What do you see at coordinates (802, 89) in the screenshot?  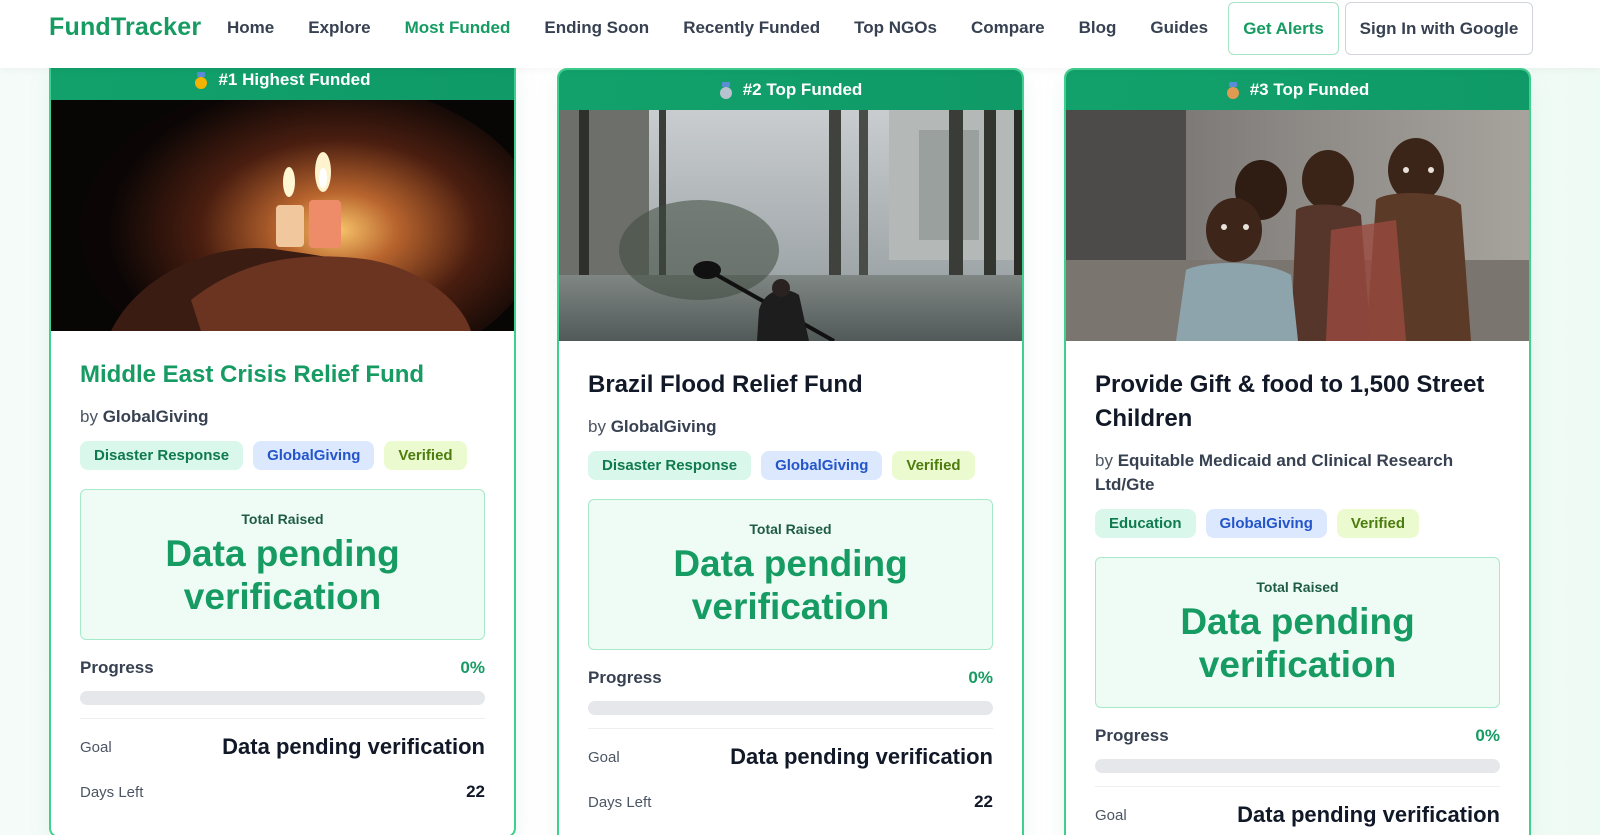 I see `rank-label: #2 Top Funded` at bounding box center [802, 89].